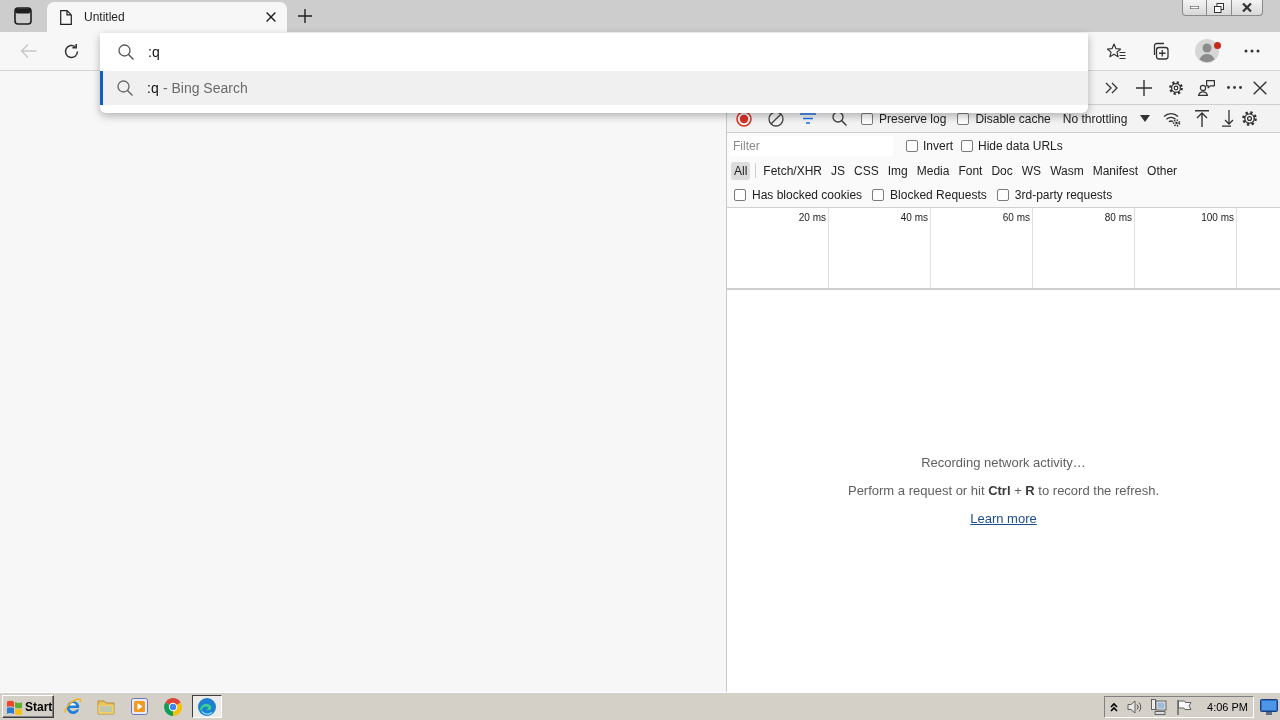 The image size is (1280, 720). What do you see at coordinates (14, 706) in the screenshot?
I see `windows-logo-icon` at bounding box center [14, 706].